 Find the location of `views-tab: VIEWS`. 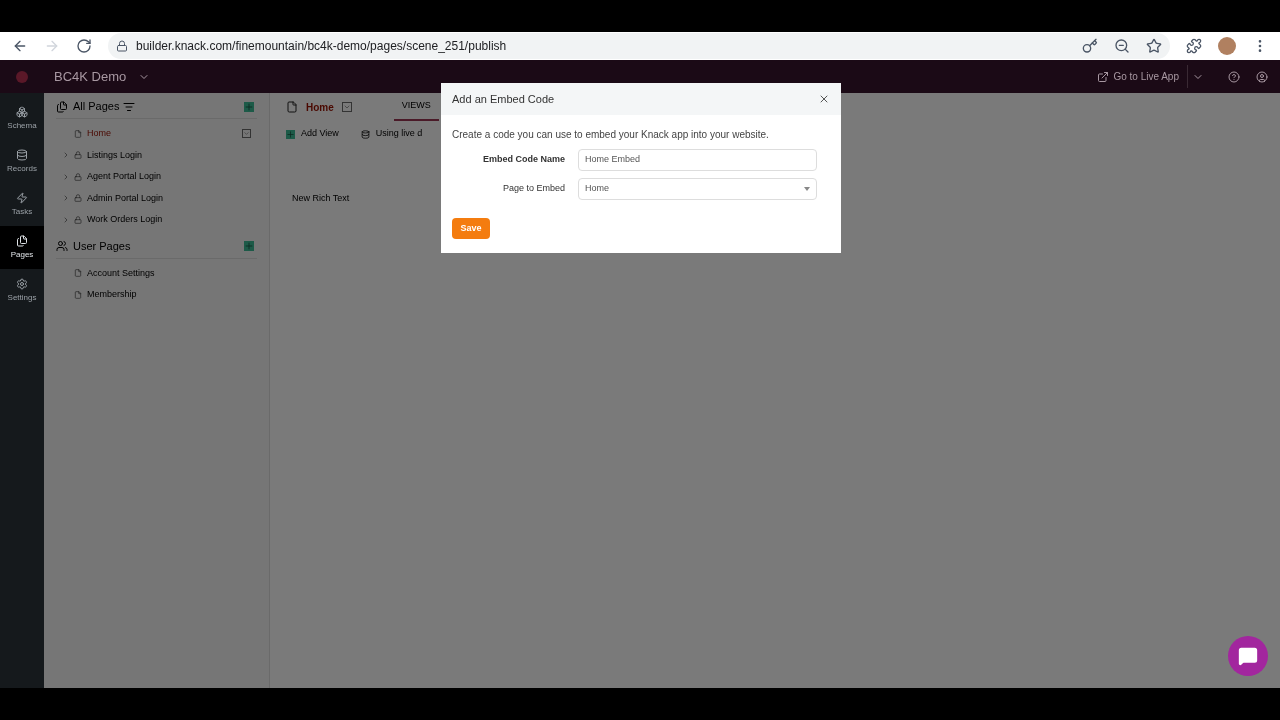

views-tab: VIEWS is located at coordinates (416, 107).